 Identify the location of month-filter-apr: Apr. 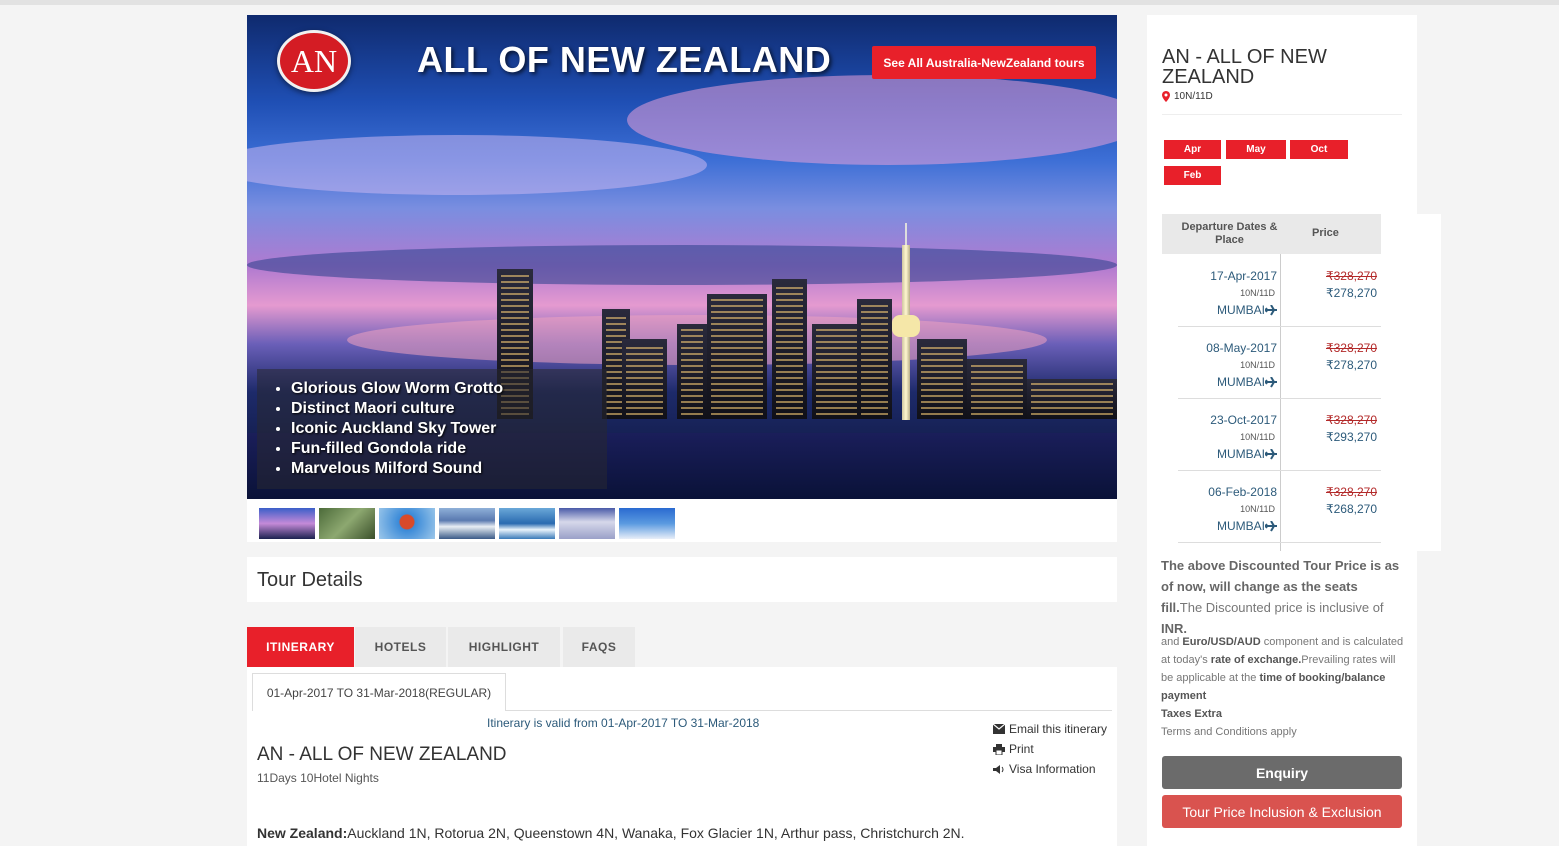
(1192, 149).